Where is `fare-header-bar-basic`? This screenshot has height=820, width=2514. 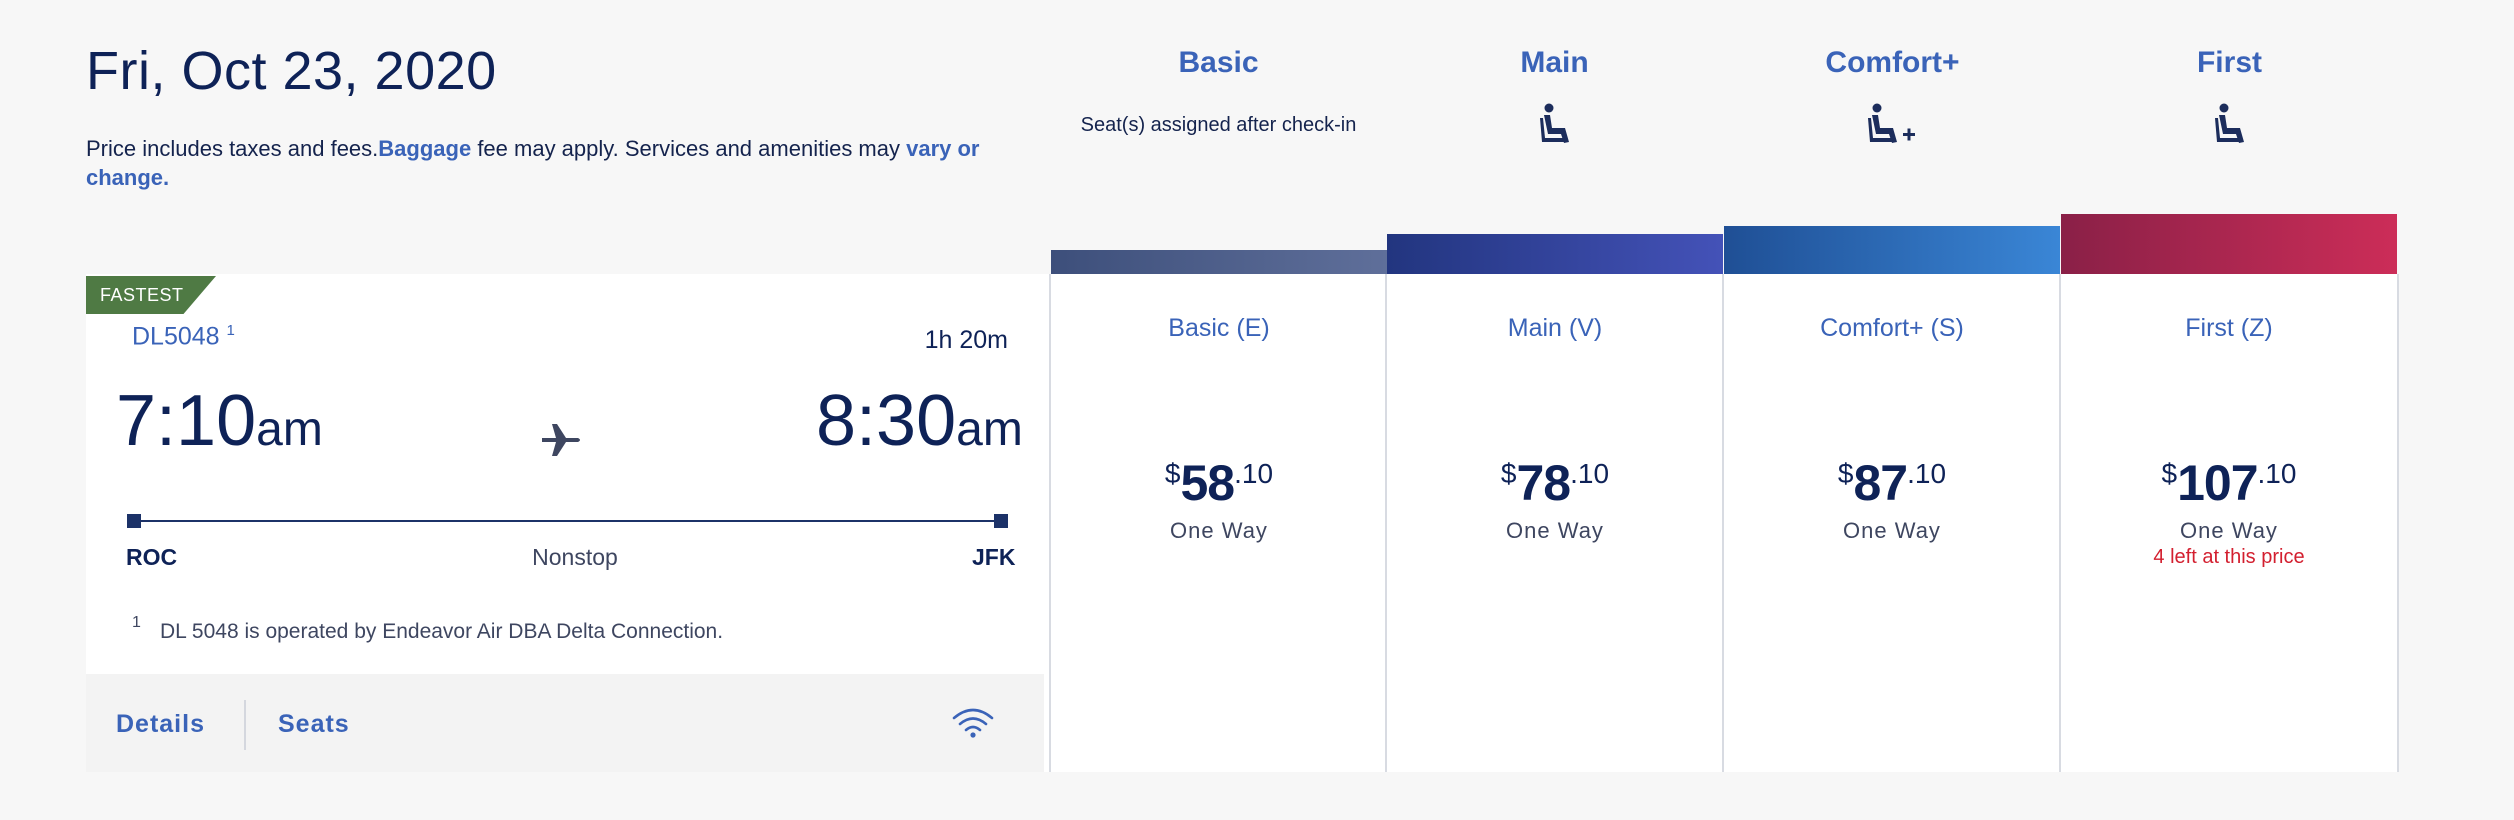
fare-header-bar-basic is located at coordinates (1219, 262).